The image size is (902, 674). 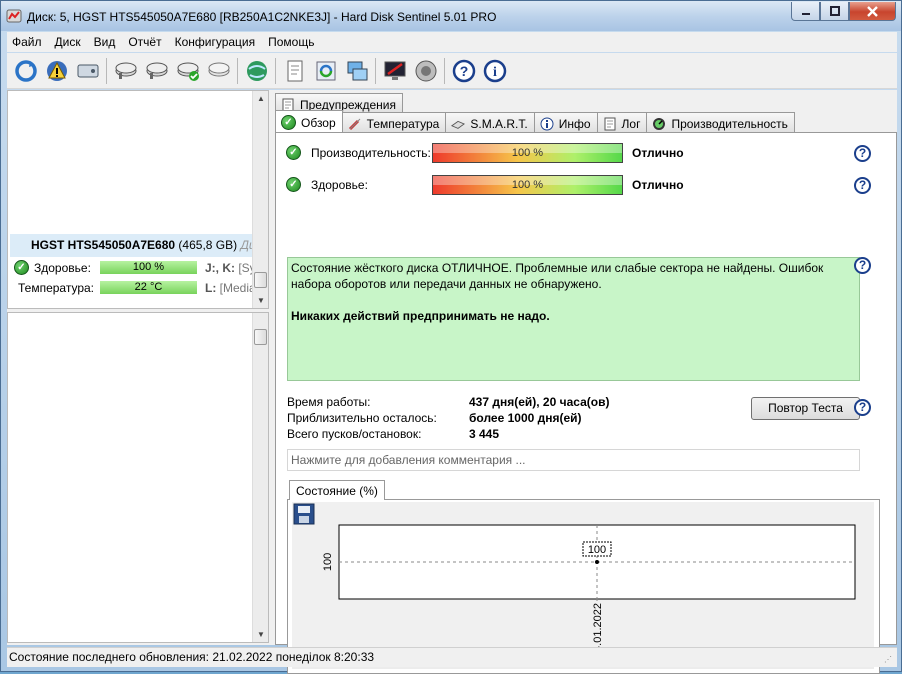 I want to click on tab-smart-label: S.M.A.R.T., so click(x=499, y=123).